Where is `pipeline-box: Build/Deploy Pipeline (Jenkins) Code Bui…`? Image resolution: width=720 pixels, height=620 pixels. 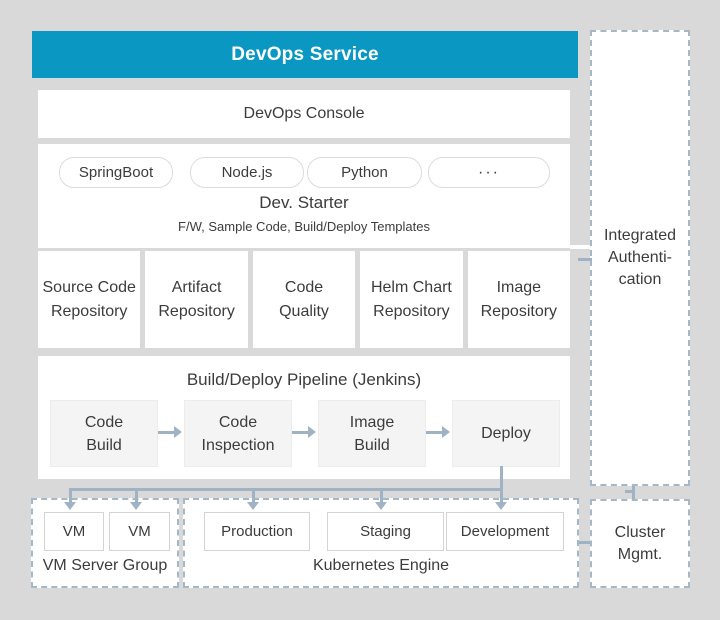 pipeline-box: Build/Deploy Pipeline (Jenkins) Code Bui… is located at coordinates (304, 417).